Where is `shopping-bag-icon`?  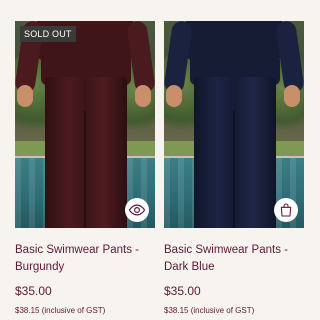
shopping-bag-icon is located at coordinates (286, 210).